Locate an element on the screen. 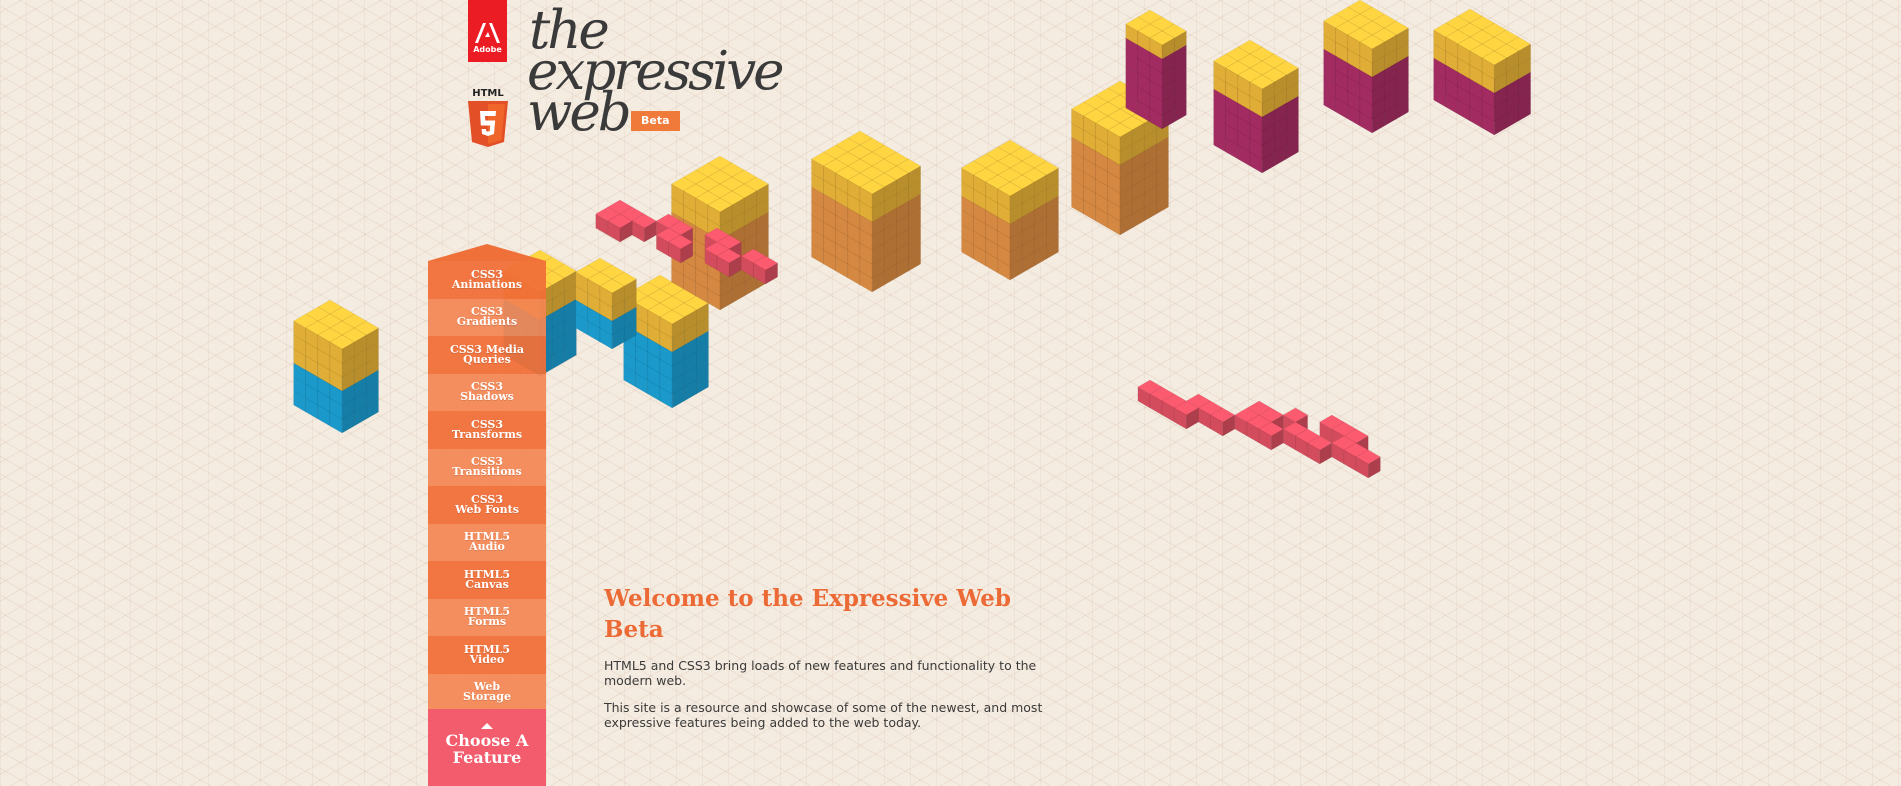  beta-badge: Beta is located at coordinates (655, 121).